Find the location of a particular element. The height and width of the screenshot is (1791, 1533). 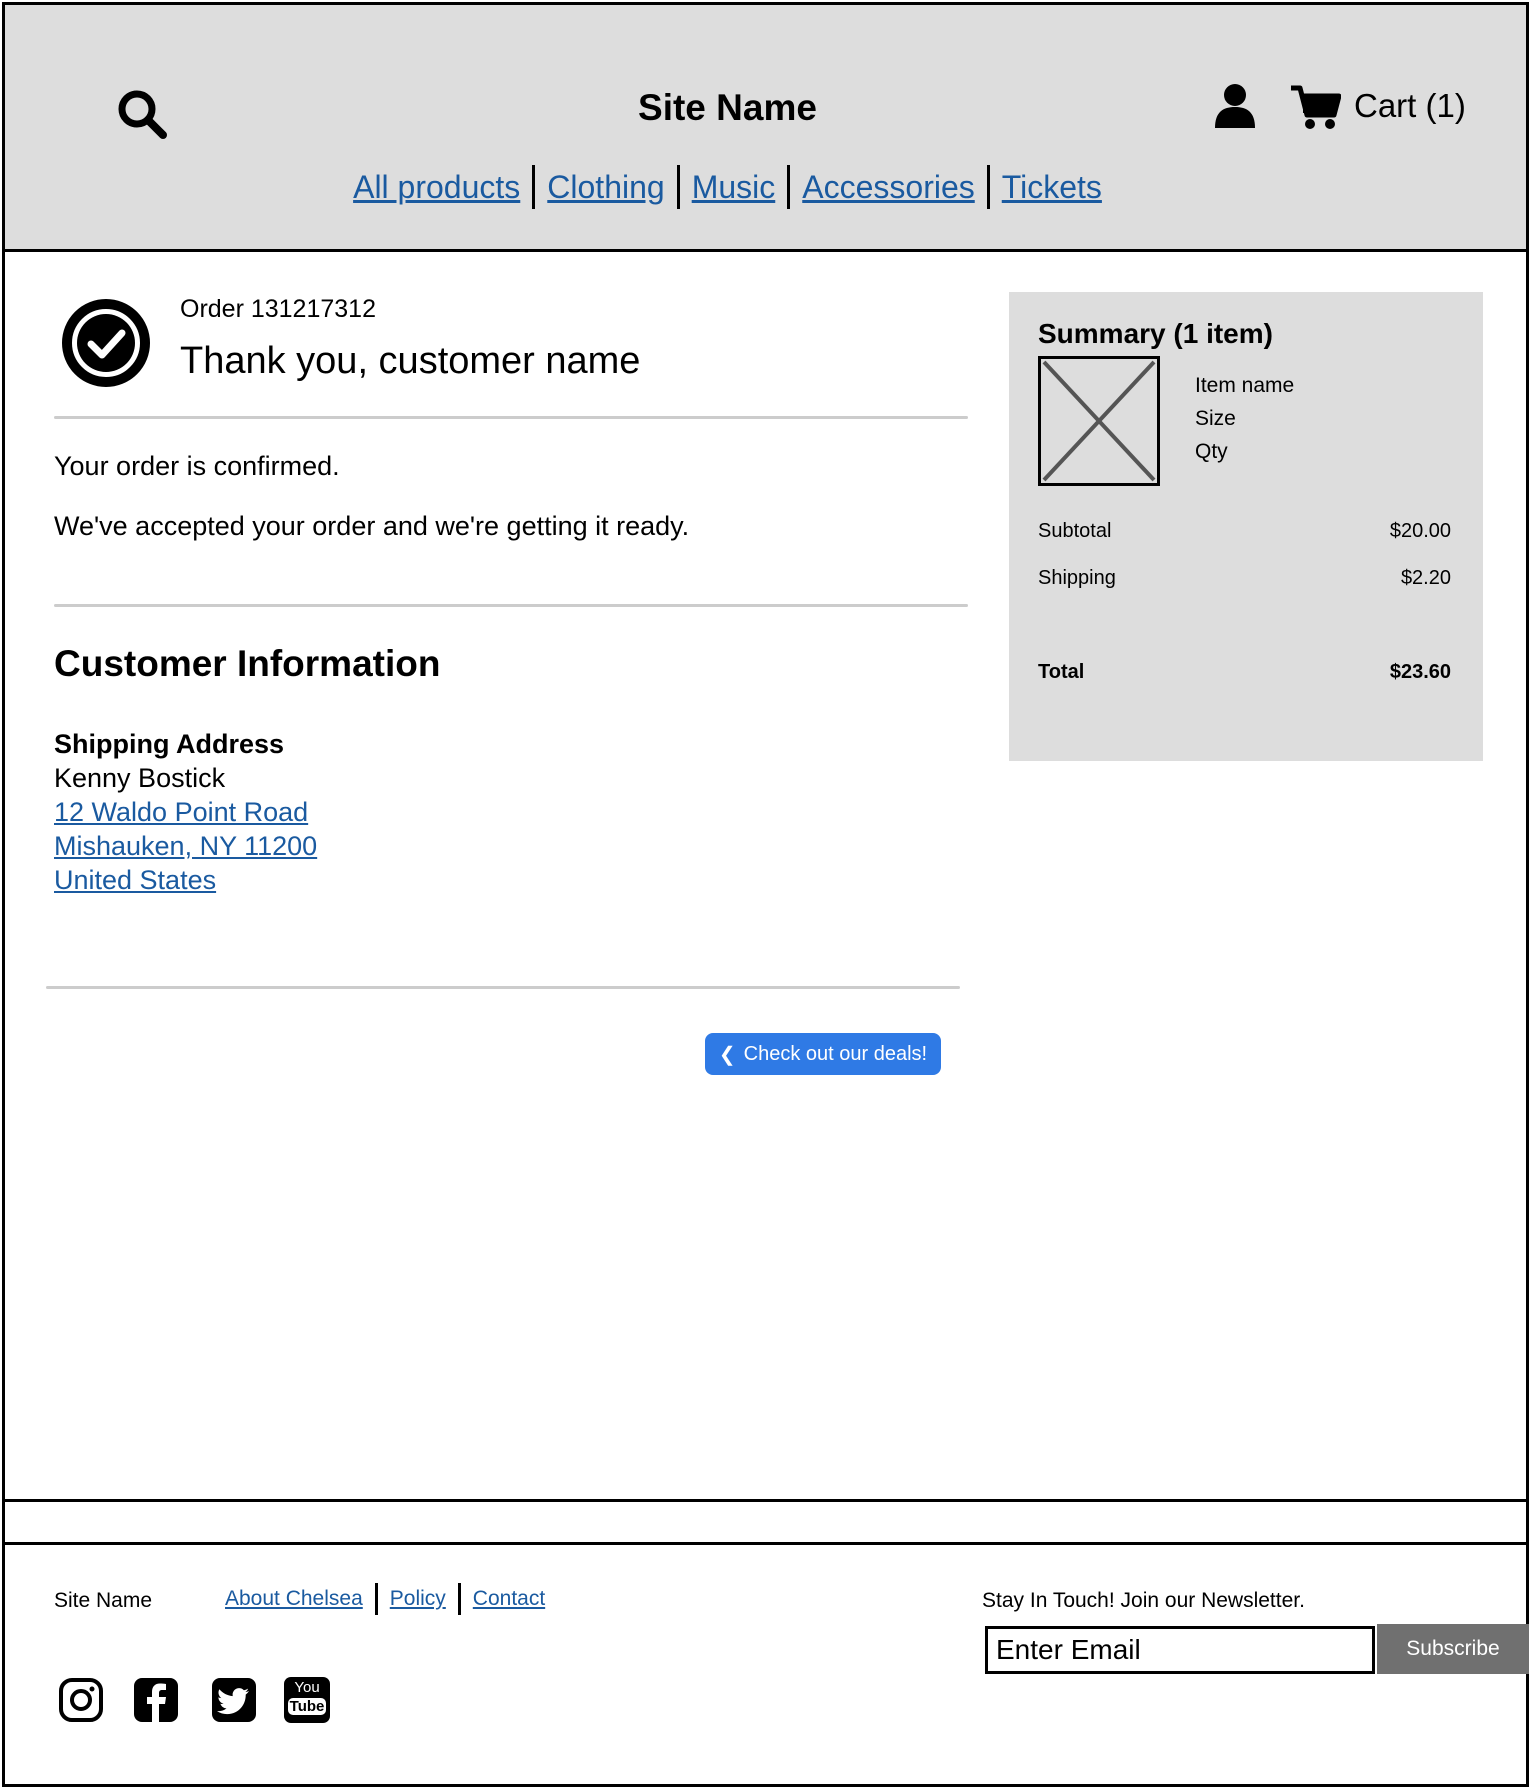

address-line-street: 12 Waldo Point Road is located at coordinates (181, 812).